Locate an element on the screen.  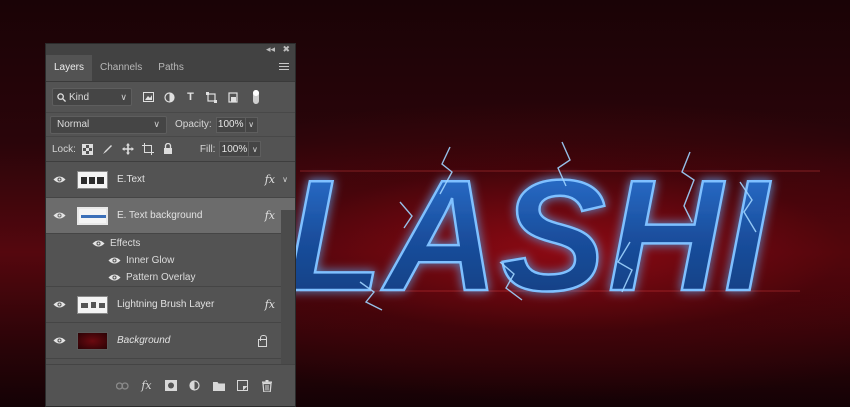
delete-layer-icon is located at coordinates (266, 385).